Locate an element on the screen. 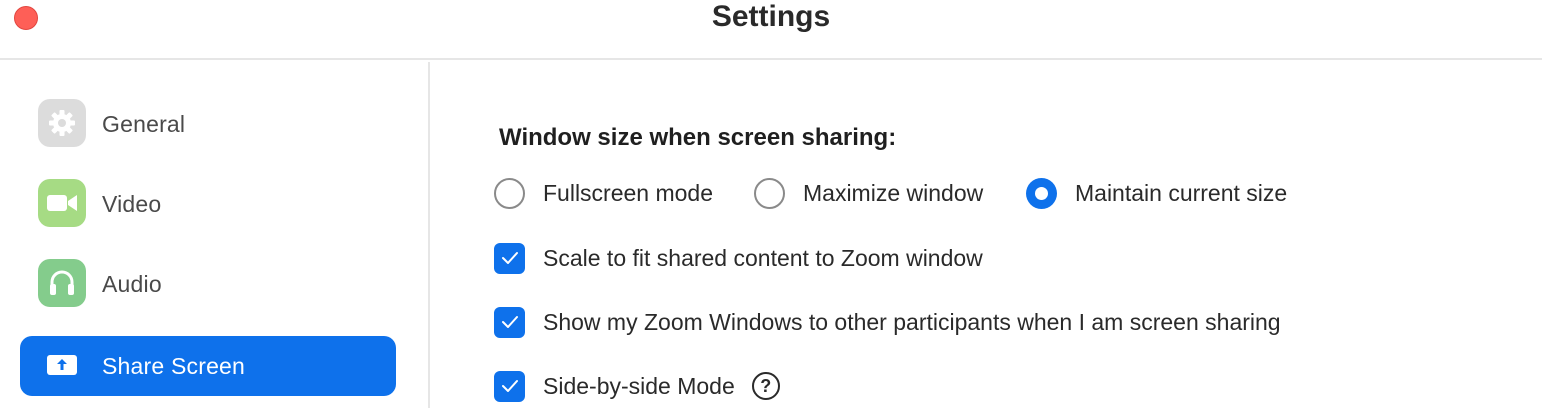 The width and height of the screenshot is (1542, 408). sidebar-item-general: General is located at coordinates (208, 124).